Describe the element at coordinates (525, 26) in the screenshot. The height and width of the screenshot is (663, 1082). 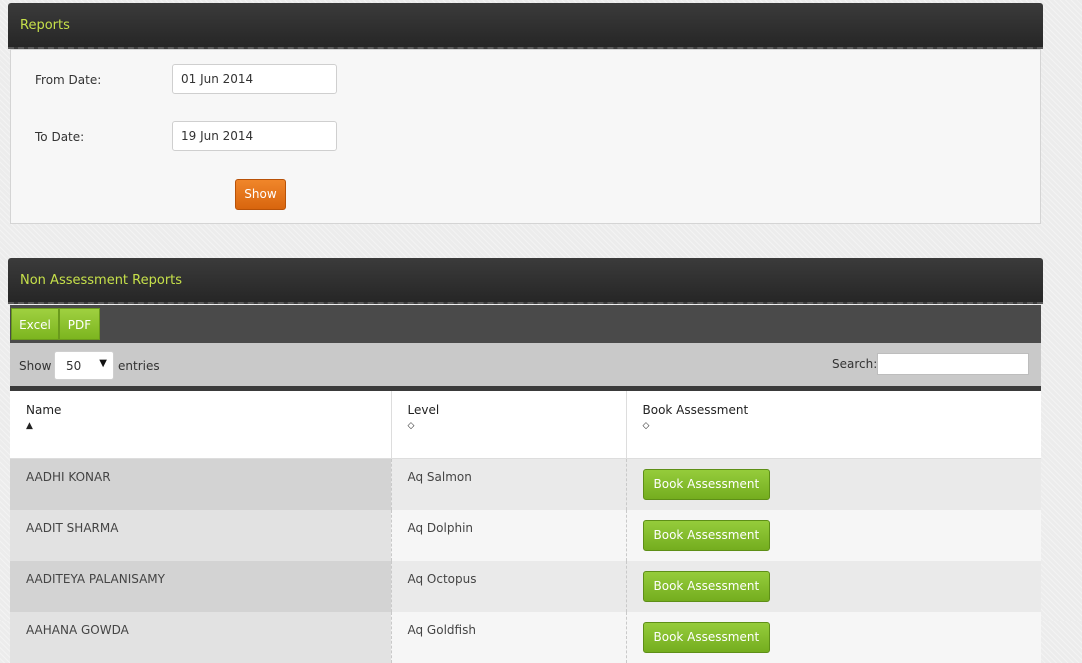
I see `reports-header: Reports` at that location.